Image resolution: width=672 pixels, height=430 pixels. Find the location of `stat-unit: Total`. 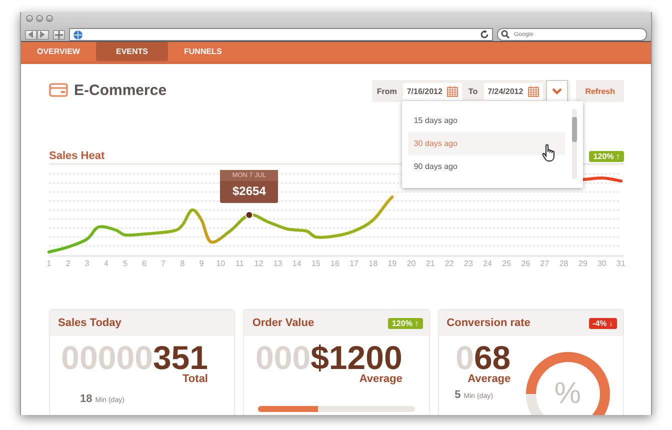

stat-unit: Total is located at coordinates (195, 379).